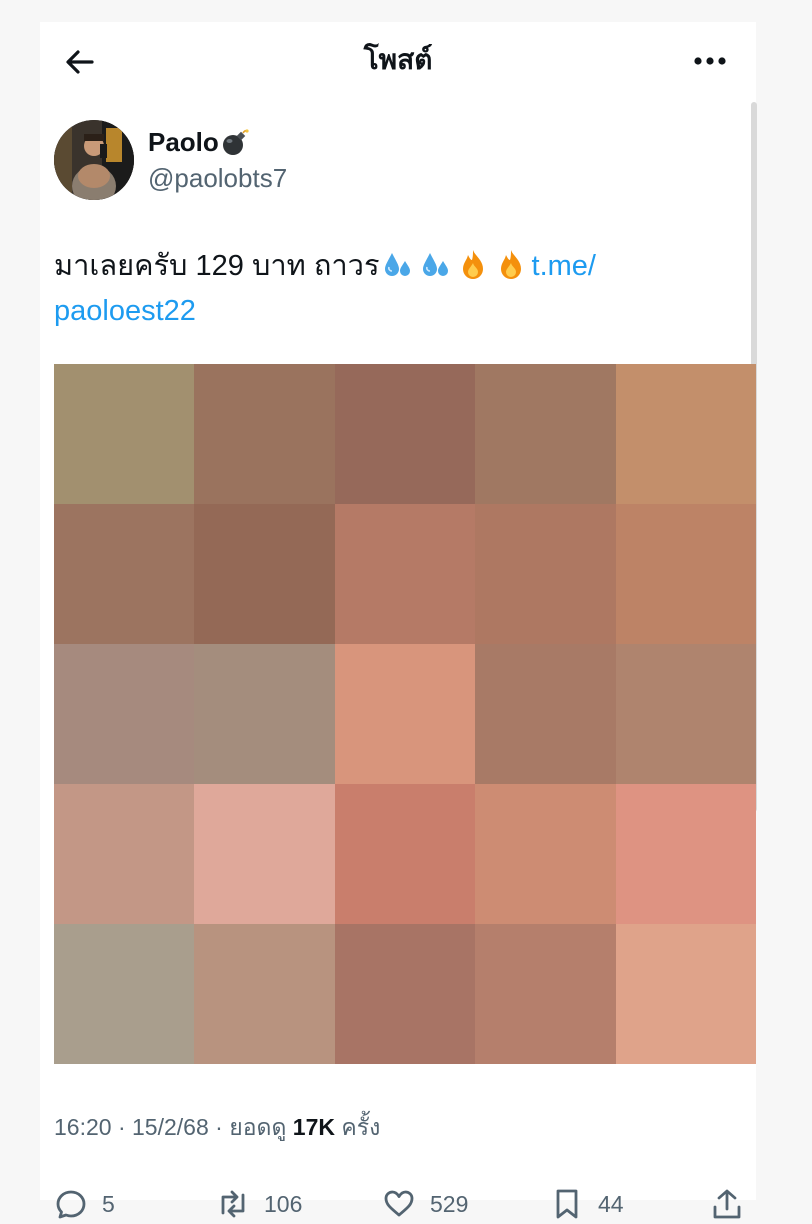 This screenshot has height=1224, width=812. What do you see at coordinates (259, 1204) in the screenshot?
I see `repost-button: 106` at bounding box center [259, 1204].